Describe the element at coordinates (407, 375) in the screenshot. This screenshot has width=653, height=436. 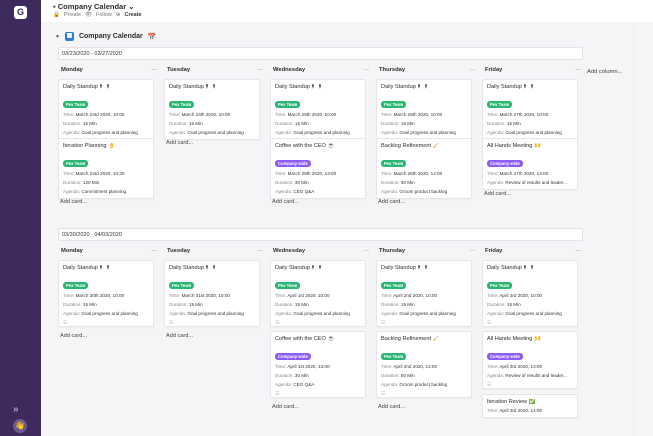
I see `duration-value: 60 Min` at that location.